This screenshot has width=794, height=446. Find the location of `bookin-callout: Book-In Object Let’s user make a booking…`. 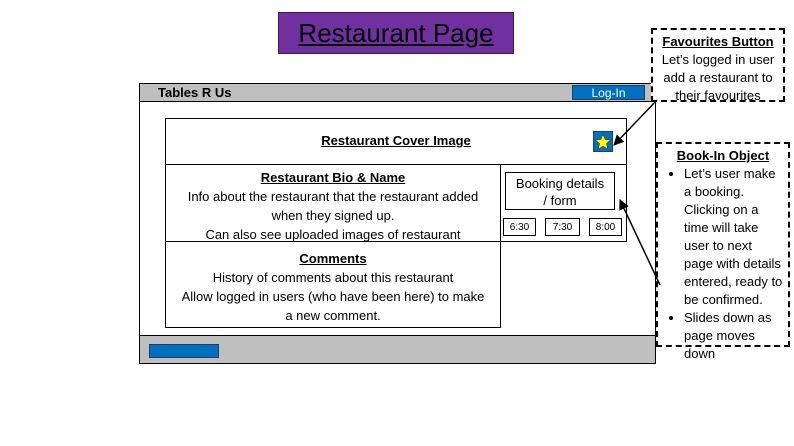

bookin-callout: Book-In Object Let’s user make a booking… is located at coordinates (723, 251).